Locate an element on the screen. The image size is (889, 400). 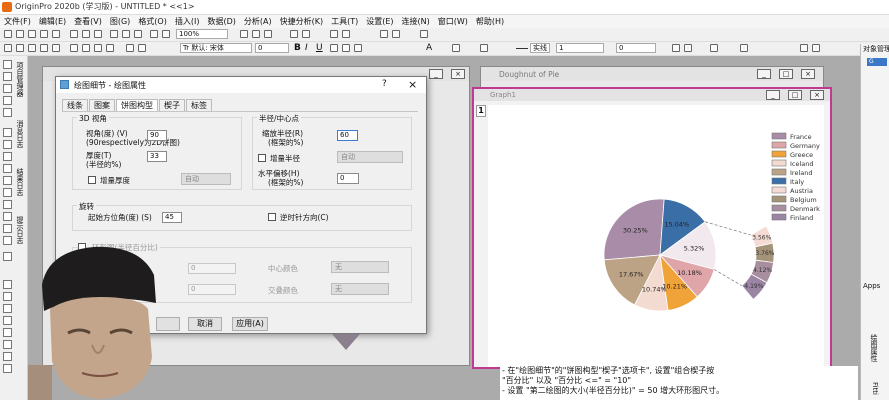
scale-tool-icon is located at coordinates (7, 88).